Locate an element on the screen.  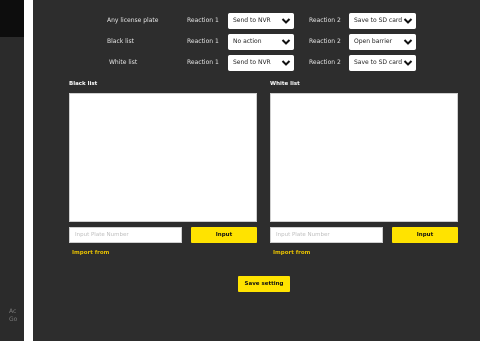
black-list-box is located at coordinates (163, 157).